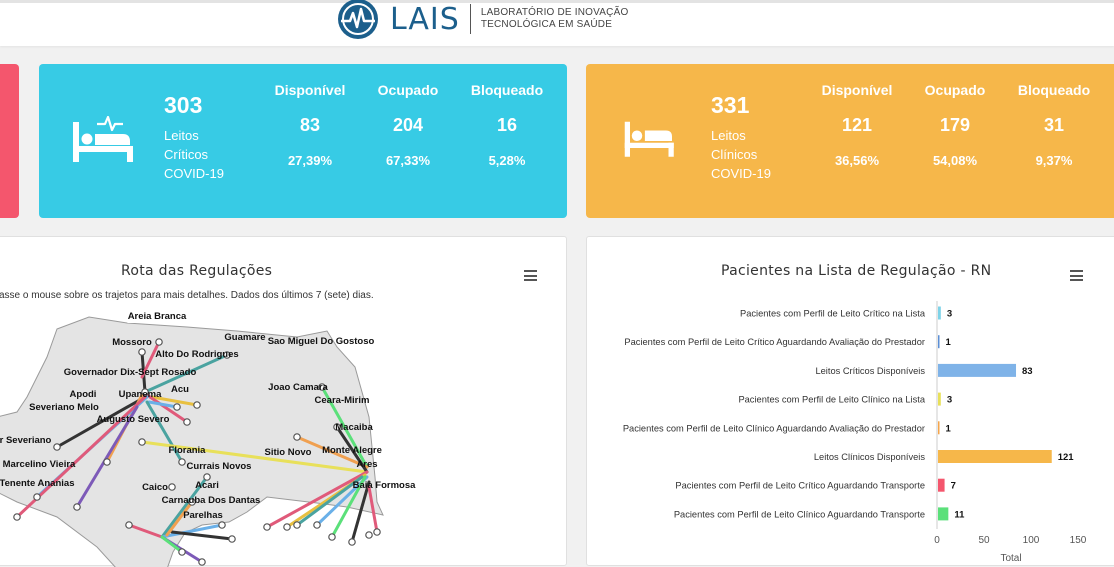  What do you see at coordinates (155, 487) in the screenshot?
I see `city-label: Caico` at bounding box center [155, 487].